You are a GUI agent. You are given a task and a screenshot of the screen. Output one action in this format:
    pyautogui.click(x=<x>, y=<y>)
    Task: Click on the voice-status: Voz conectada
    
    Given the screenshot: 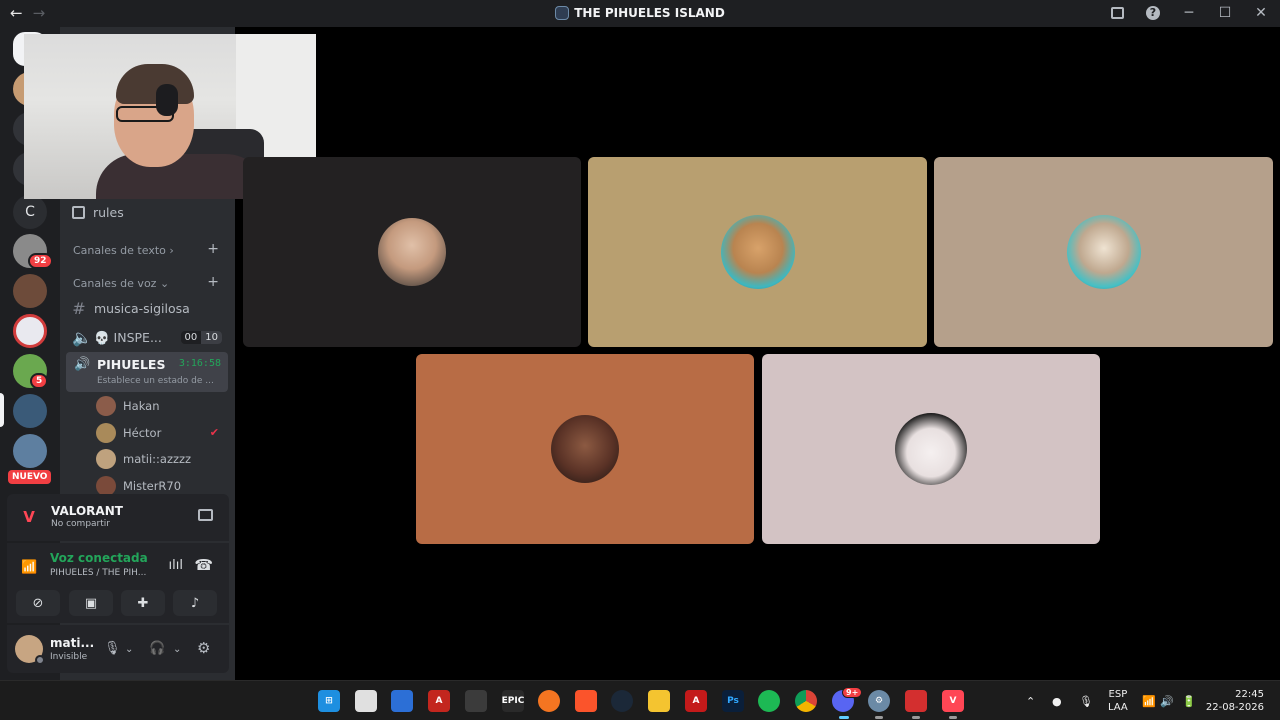 What is the action you would take?
    pyautogui.click(x=99, y=558)
    